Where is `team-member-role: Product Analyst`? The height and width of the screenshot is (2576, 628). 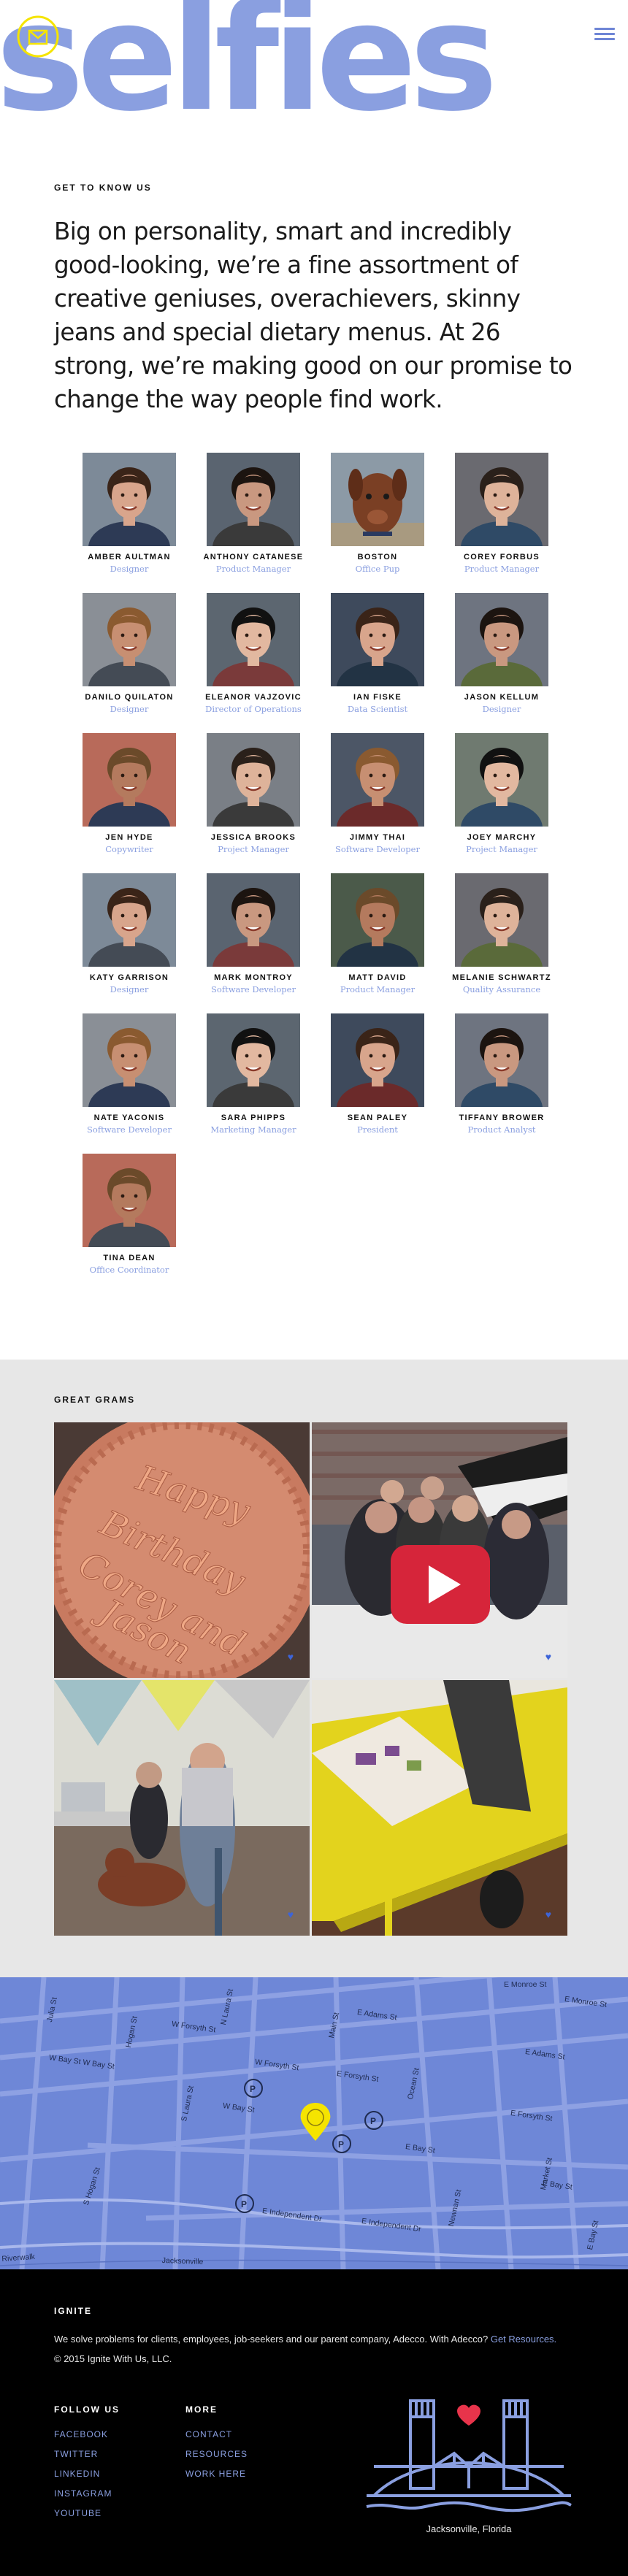
team-member-role: Product Analyst is located at coordinates (501, 1129).